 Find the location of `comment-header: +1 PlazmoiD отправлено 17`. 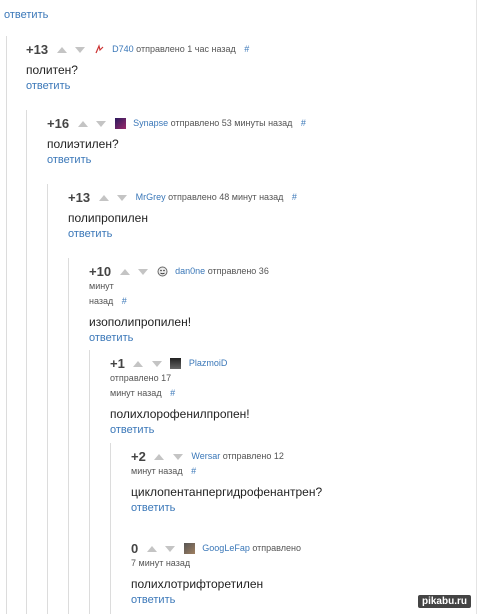

comment-header: +1 PlazmoiD отправлено 17 is located at coordinates (190, 371).